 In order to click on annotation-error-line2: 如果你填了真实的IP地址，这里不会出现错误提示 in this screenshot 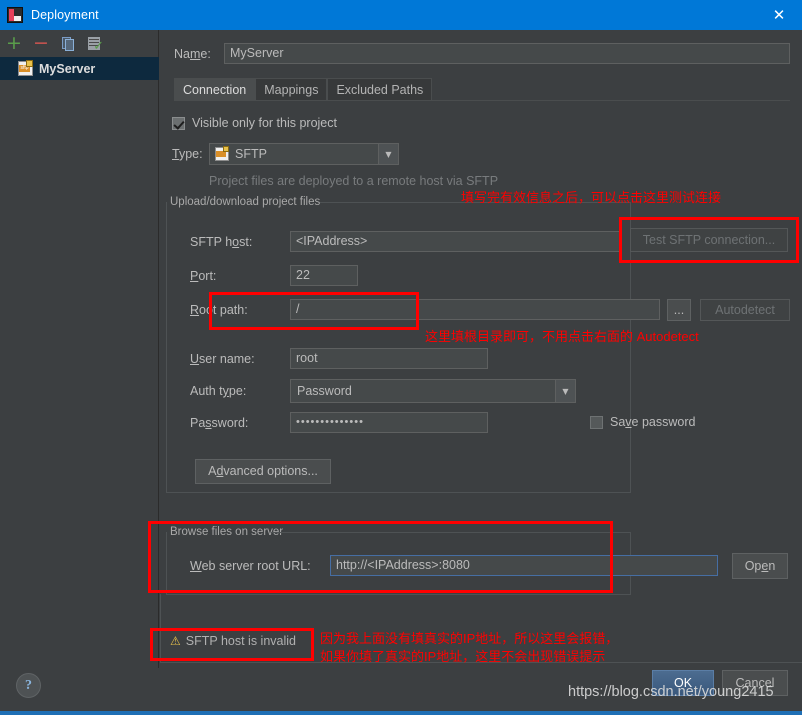, I will do `click(463, 656)`.